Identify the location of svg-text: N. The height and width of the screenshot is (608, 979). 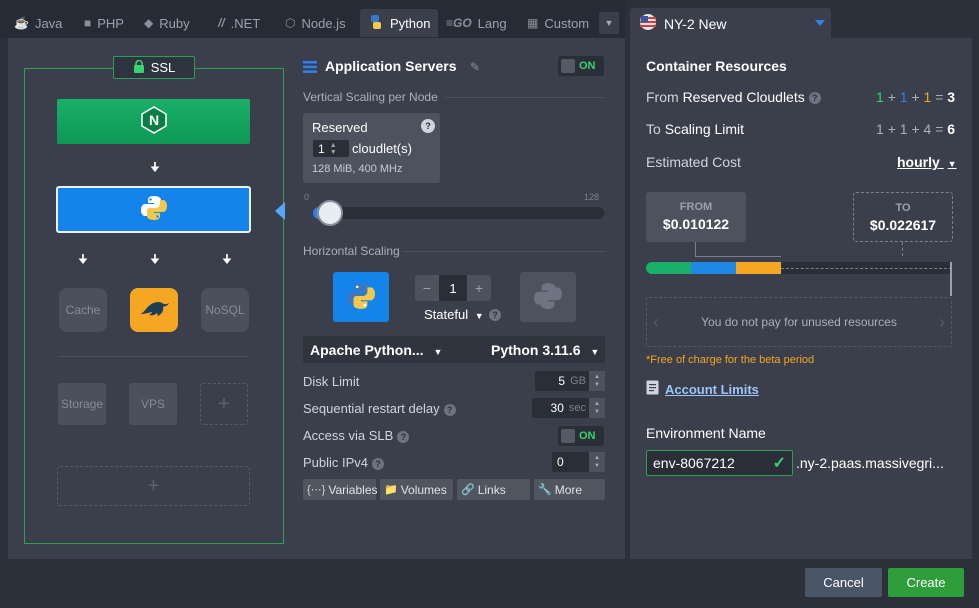
(153, 120).